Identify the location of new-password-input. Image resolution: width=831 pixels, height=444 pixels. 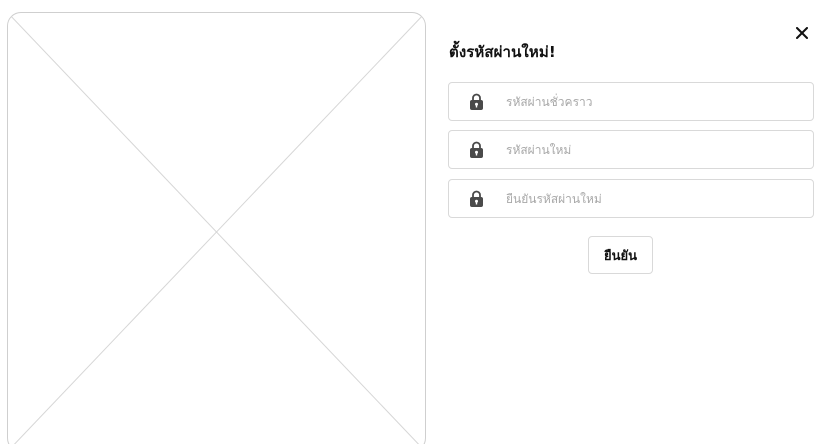
(651, 149).